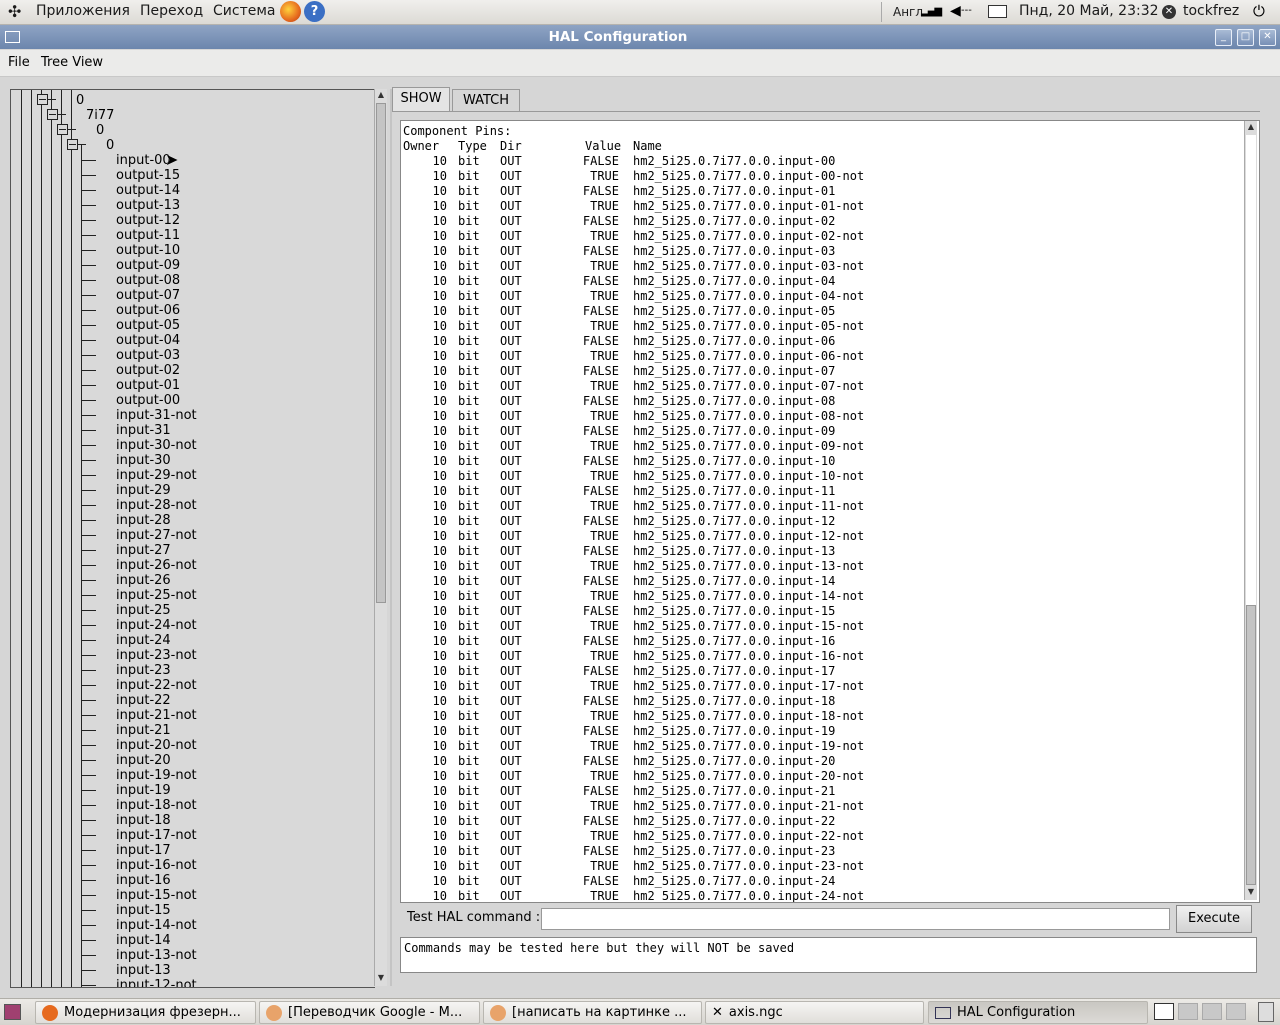 This screenshot has height=1025, width=1280. What do you see at coordinates (486, 100) in the screenshot?
I see `tab-watch: WATCH` at bounding box center [486, 100].